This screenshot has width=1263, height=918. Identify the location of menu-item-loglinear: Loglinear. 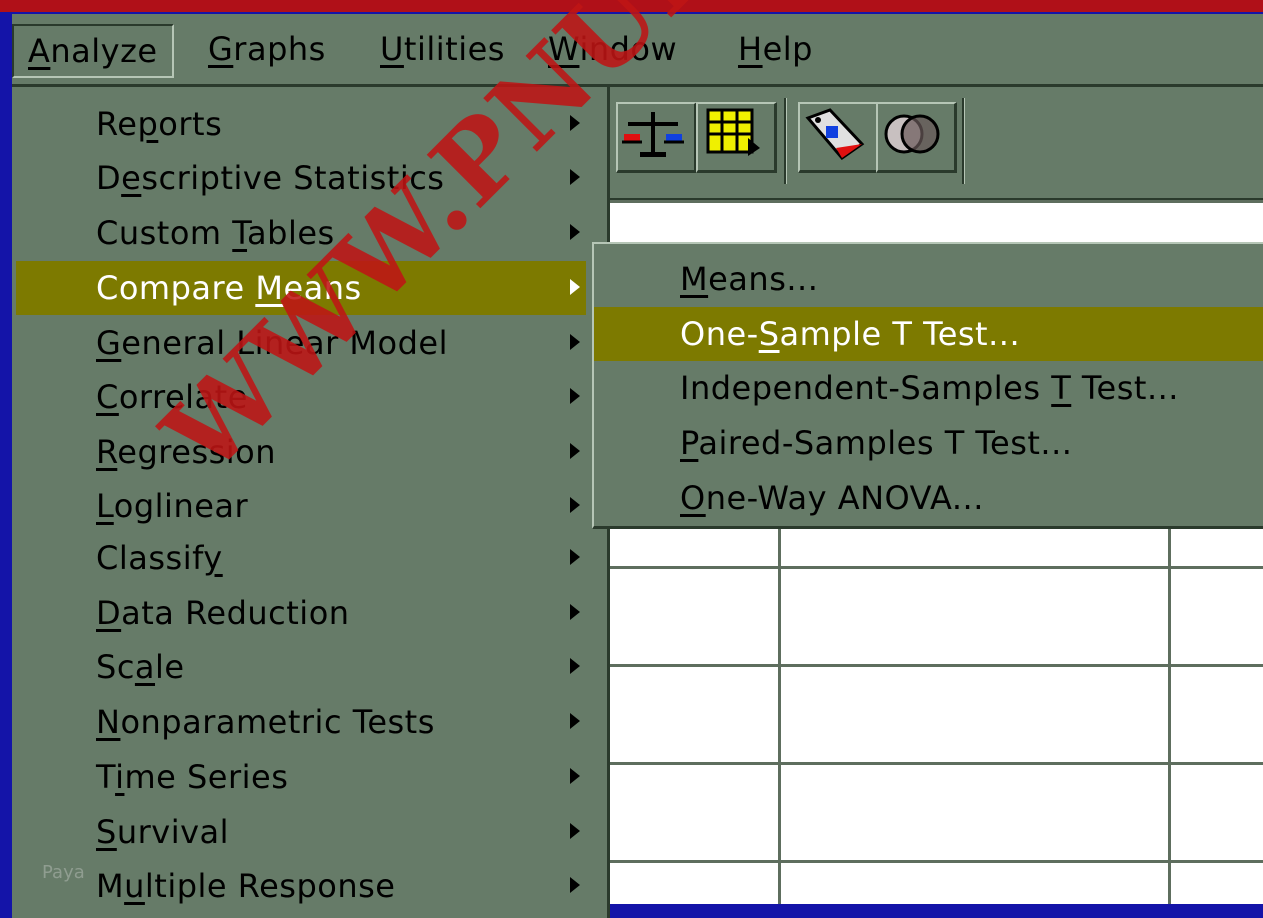
(301, 506).